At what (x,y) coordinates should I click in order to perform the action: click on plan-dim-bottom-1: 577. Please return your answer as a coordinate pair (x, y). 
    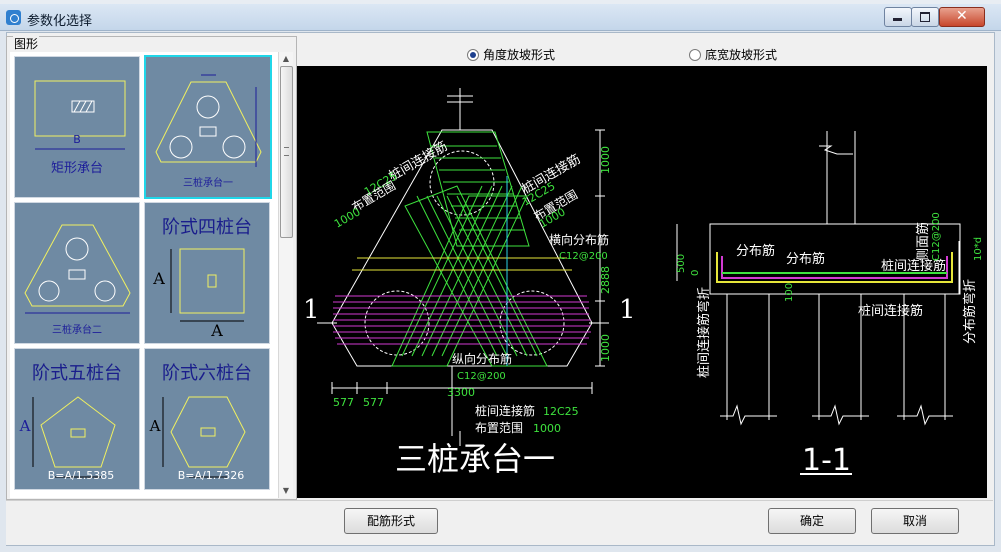
    Looking at the image, I should click on (343, 402).